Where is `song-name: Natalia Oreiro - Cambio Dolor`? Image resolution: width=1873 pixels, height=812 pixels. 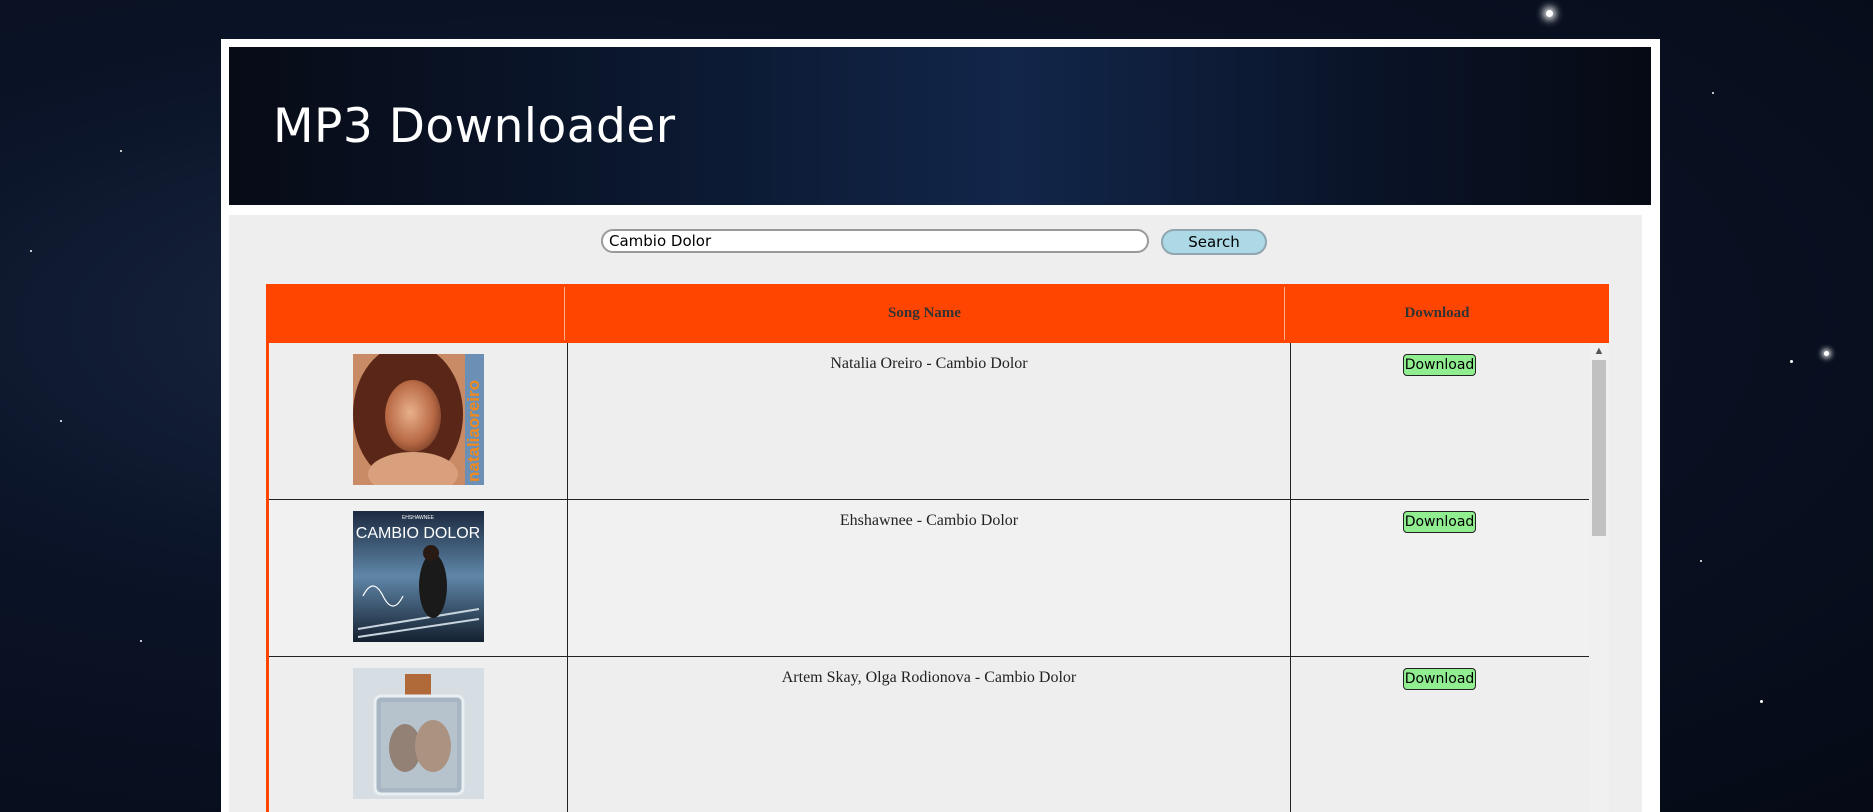 song-name: Natalia Oreiro - Cambio Dolor is located at coordinates (929, 363).